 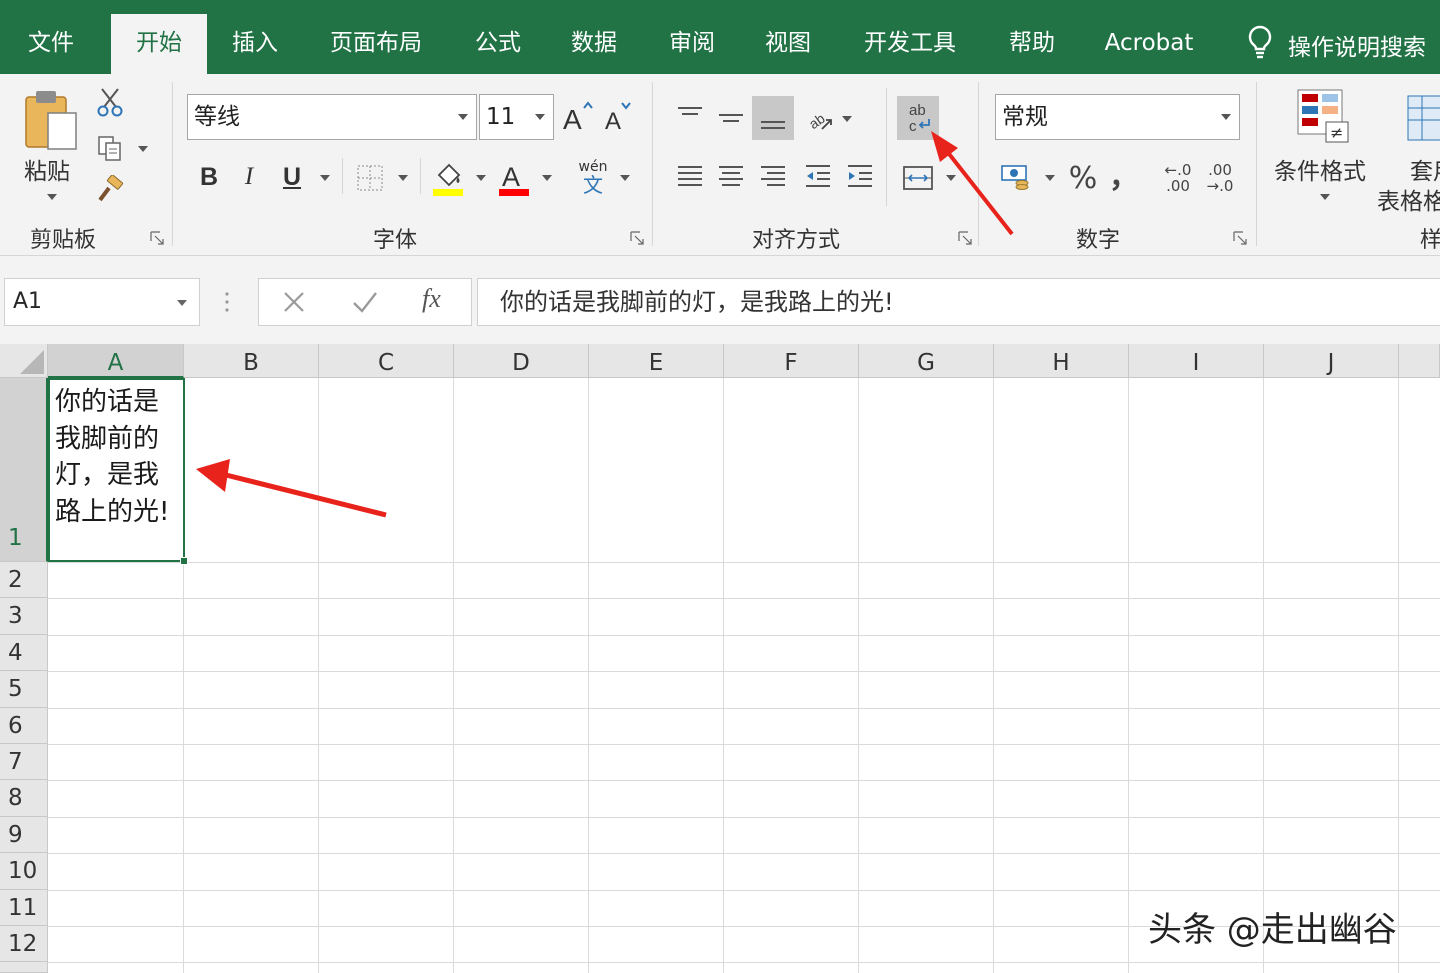 What do you see at coordinates (110, 148) in the screenshot?
I see `copy-icon` at bounding box center [110, 148].